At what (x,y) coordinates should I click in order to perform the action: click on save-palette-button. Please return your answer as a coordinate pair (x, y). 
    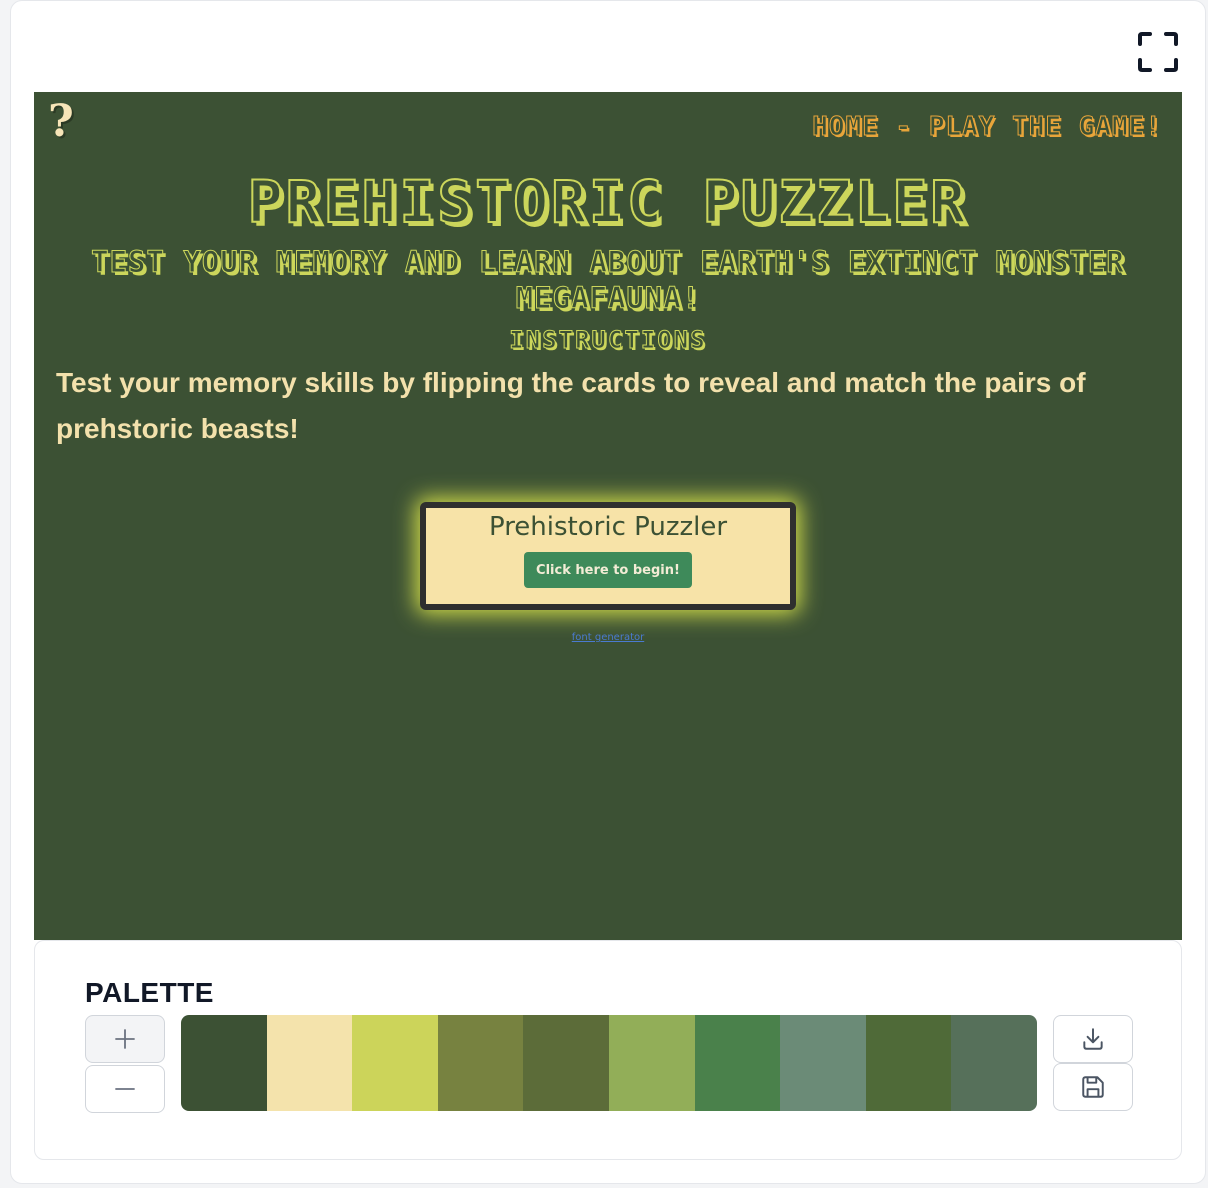
    Looking at the image, I should click on (1093, 1087).